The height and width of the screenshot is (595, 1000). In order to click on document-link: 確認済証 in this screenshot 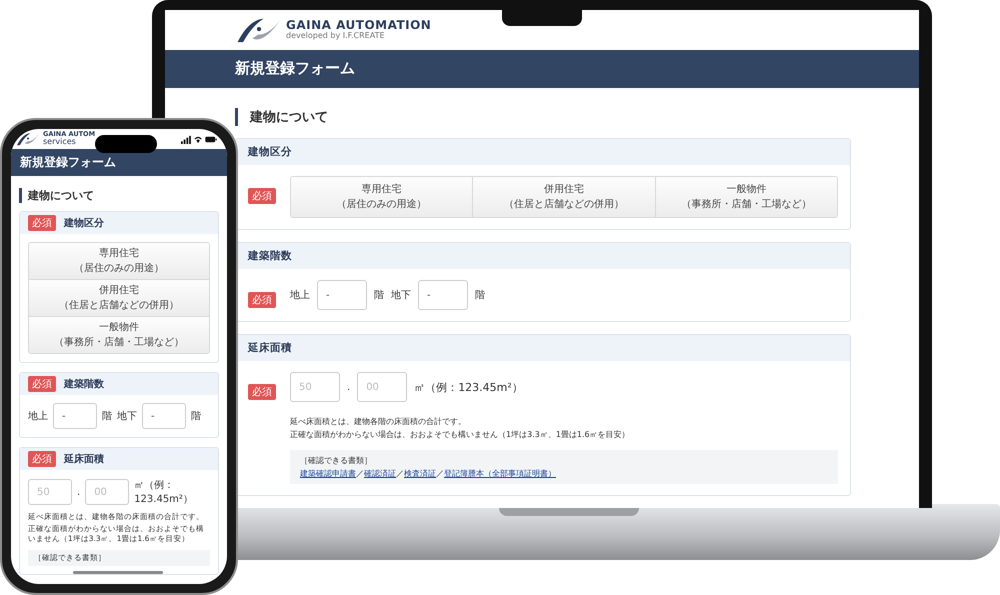, I will do `click(380, 473)`.